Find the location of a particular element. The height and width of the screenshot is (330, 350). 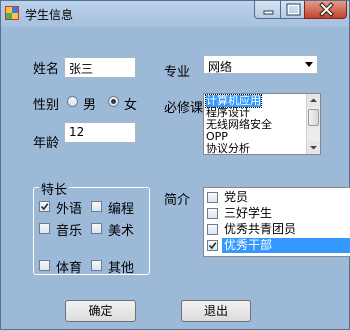

maximize-button is located at coordinates (292, 10).